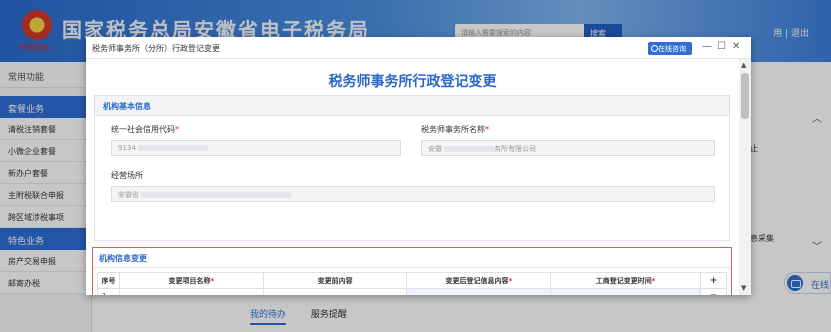 The image size is (831, 332). What do you see at coordinates (127, 175) in the screenshot?
I see `address-label: 经营场所` at bounding box center [127, 175].